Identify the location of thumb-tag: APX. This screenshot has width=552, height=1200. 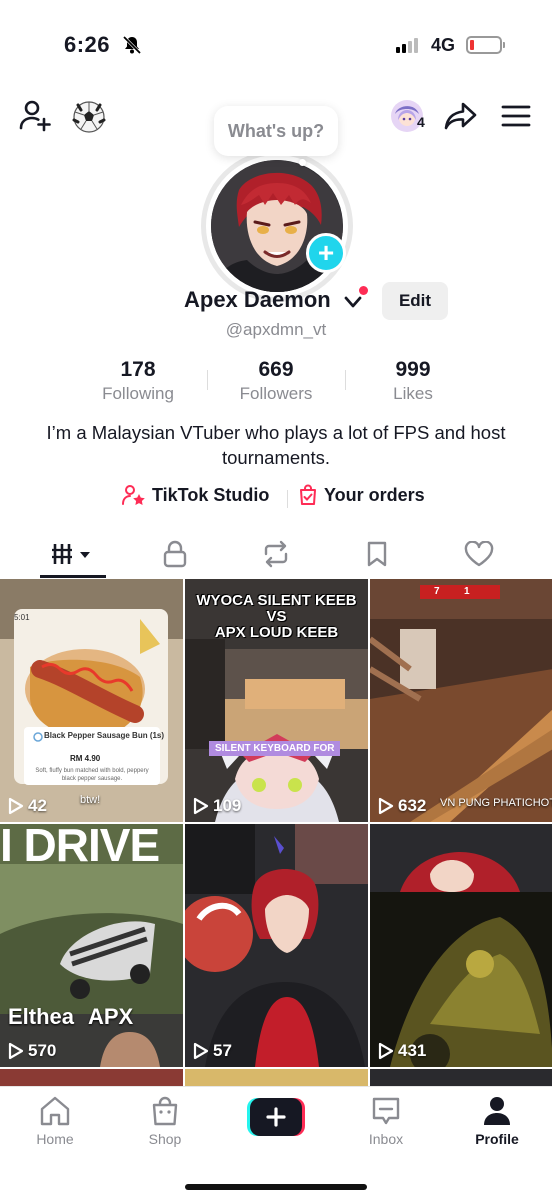
(111, 1016).